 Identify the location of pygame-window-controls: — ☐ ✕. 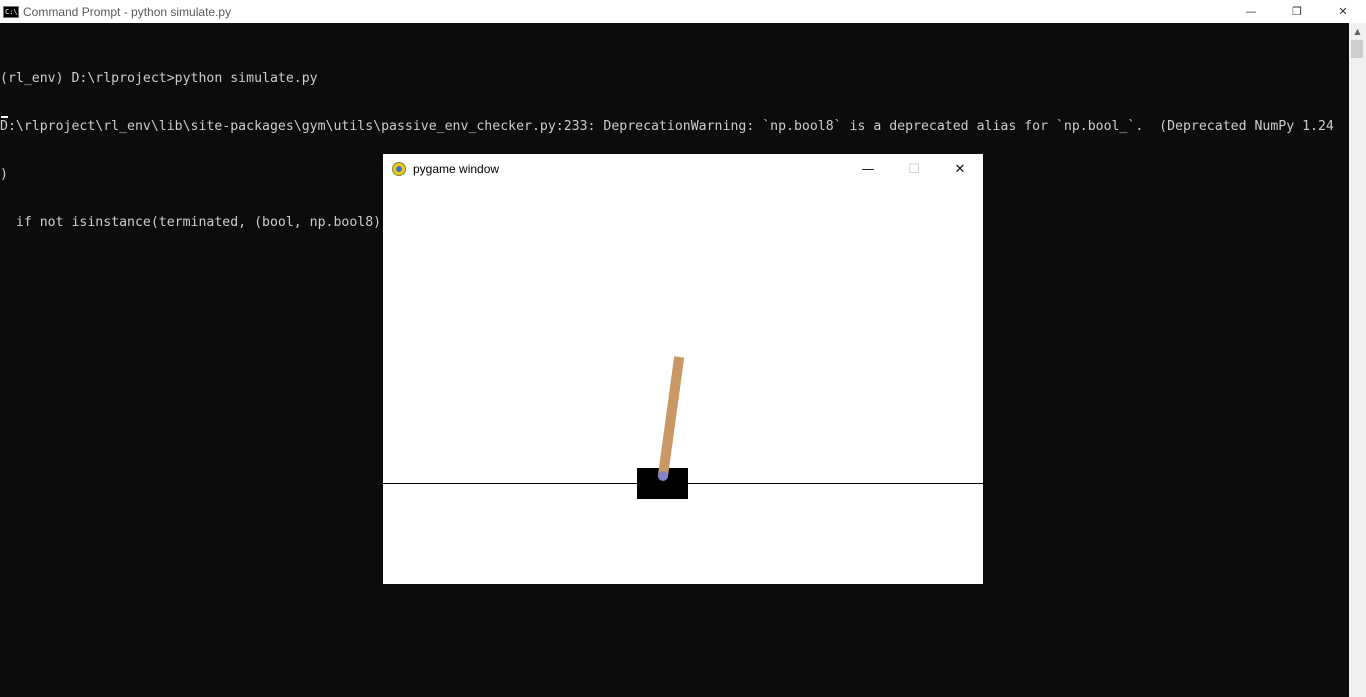
(914, 169).